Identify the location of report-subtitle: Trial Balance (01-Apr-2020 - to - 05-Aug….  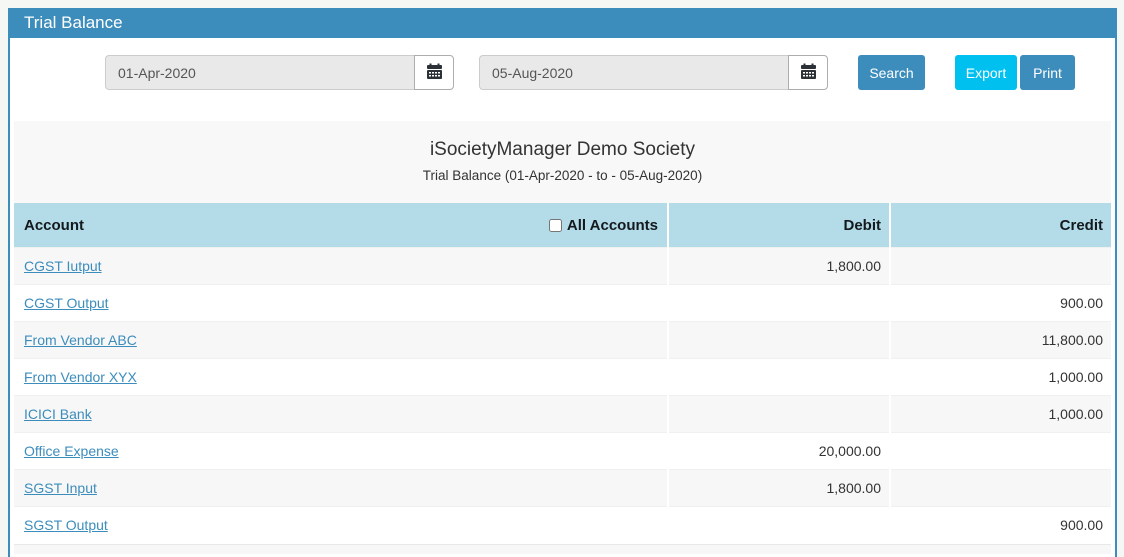
(562, 175).